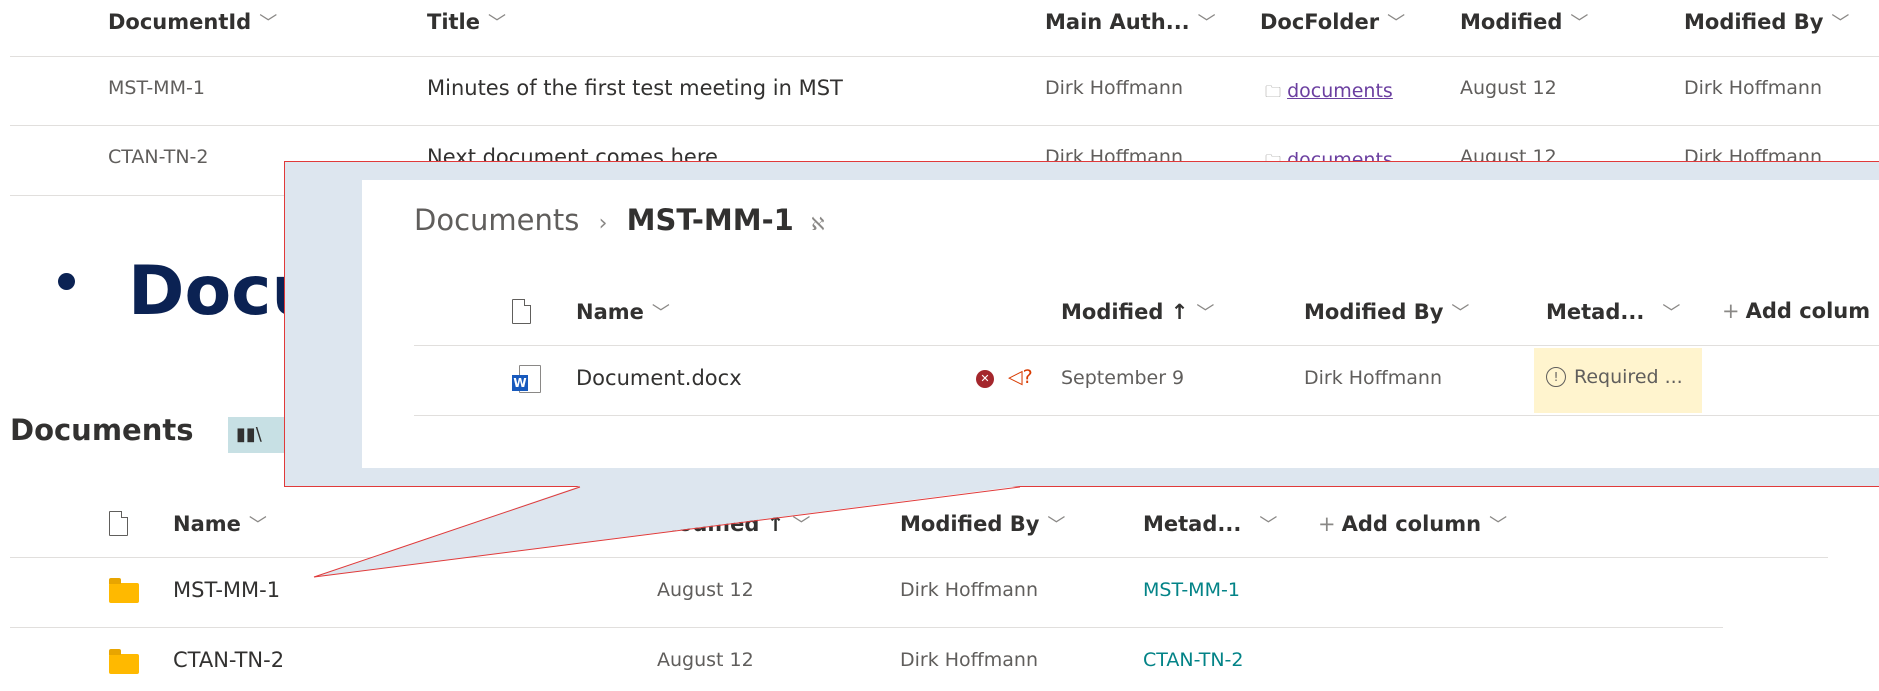  I want to click on modified-date: September 9, so click(1123, 378).